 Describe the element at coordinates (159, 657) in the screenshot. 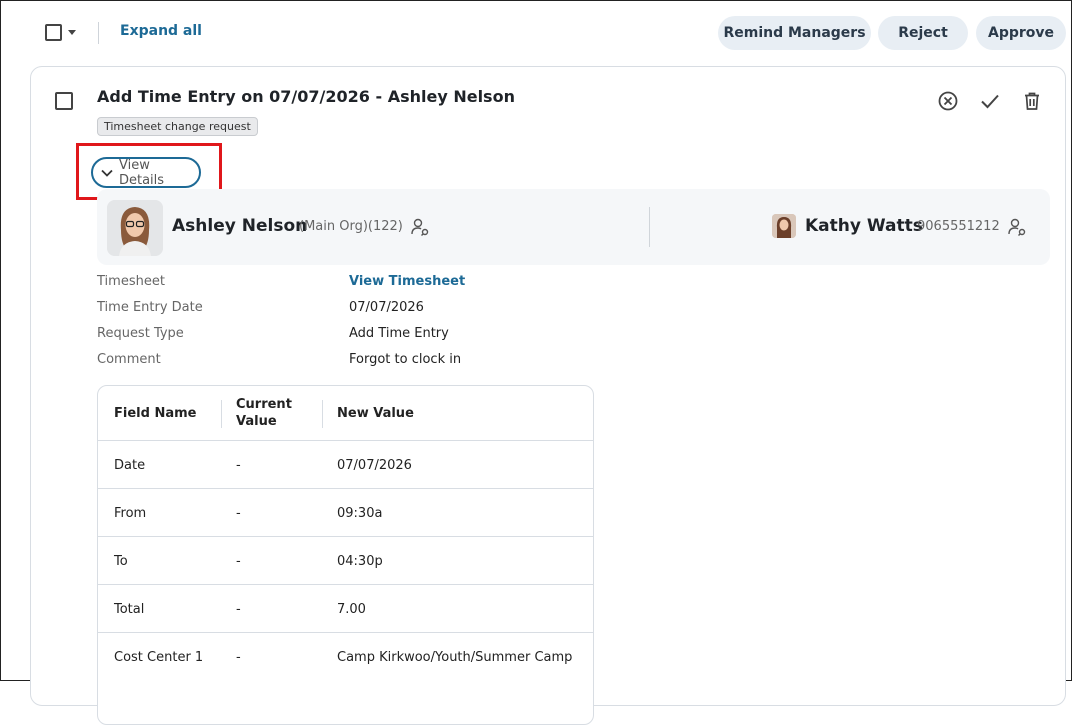

I see `cell-field-name: Cost Center 1` at that location.